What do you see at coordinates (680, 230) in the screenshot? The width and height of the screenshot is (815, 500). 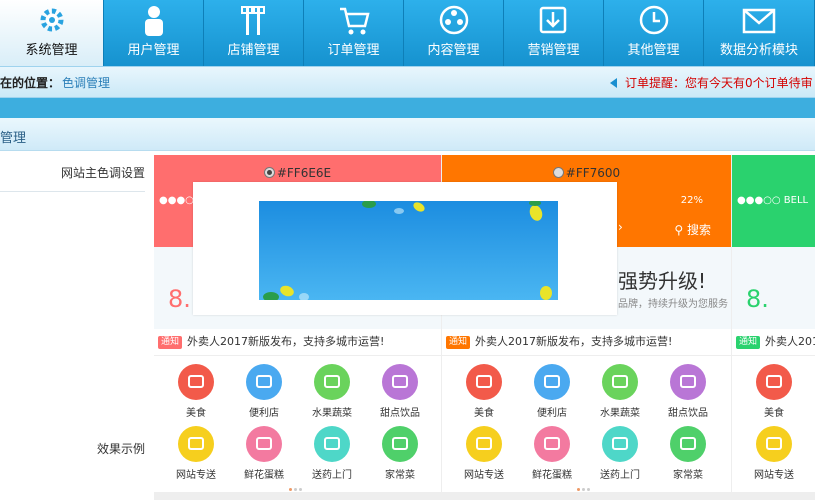 I see `search-icon: ⚲` at bounding box center [680, 230].